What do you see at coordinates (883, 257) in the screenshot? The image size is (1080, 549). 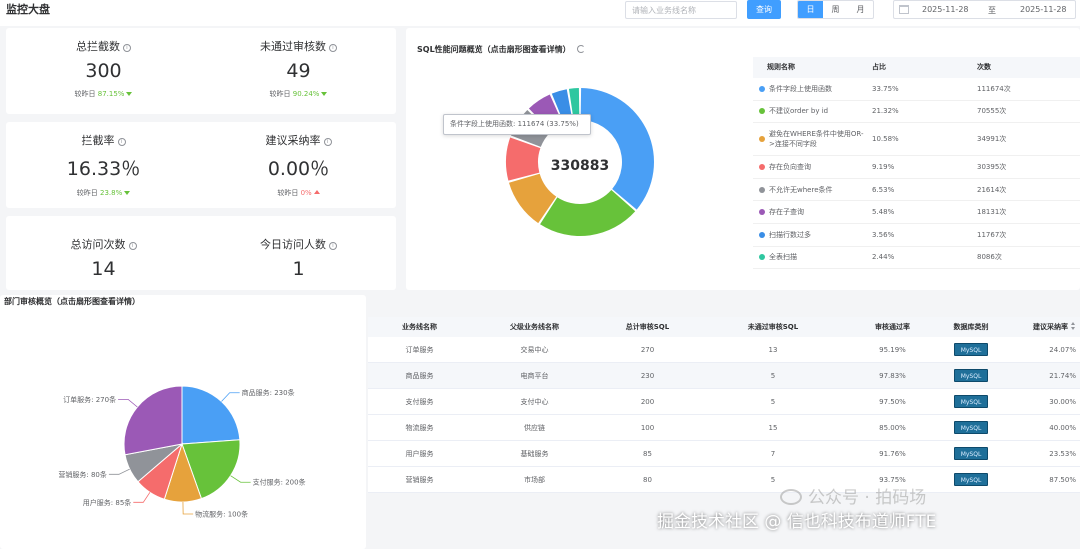 I see `rule-pct: 2.44%` at bounding box center [883, 257].